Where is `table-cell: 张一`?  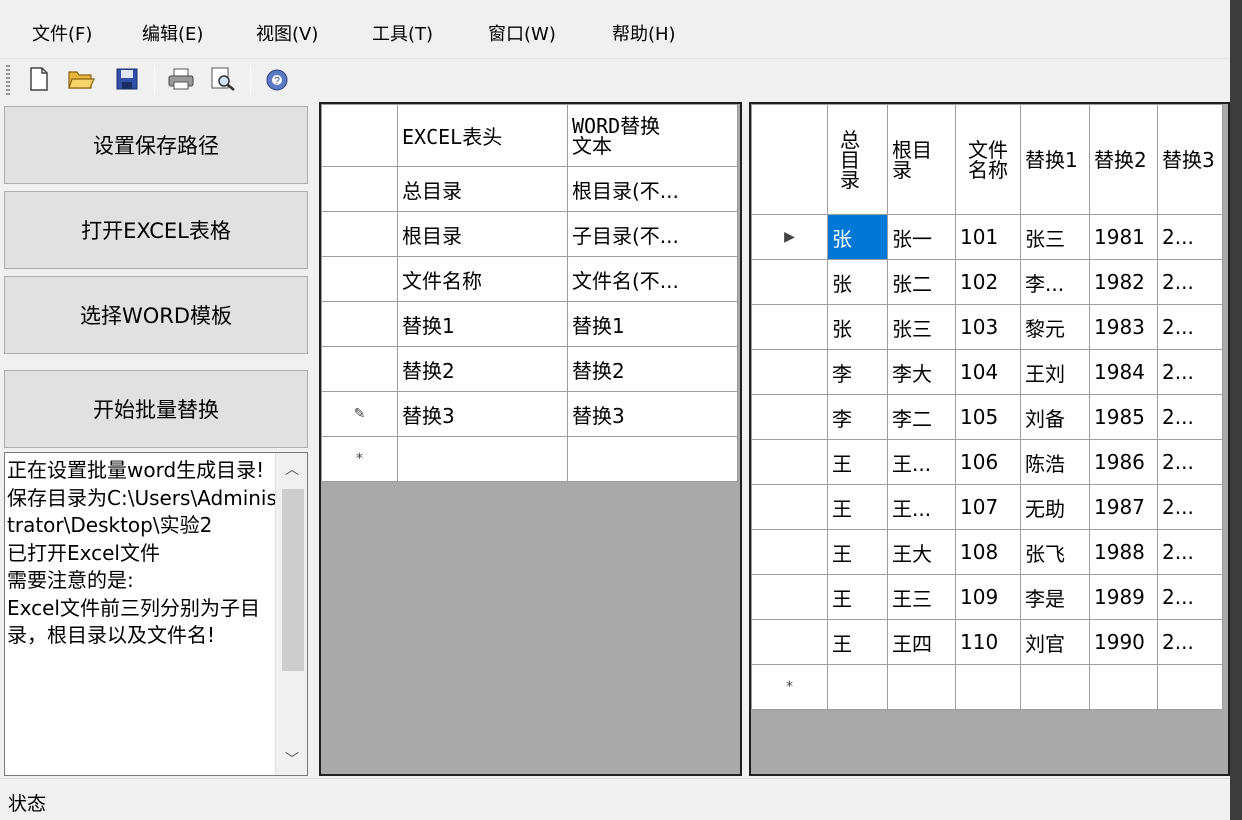 table-cell: 张一 is located at coordinates (921, 237).